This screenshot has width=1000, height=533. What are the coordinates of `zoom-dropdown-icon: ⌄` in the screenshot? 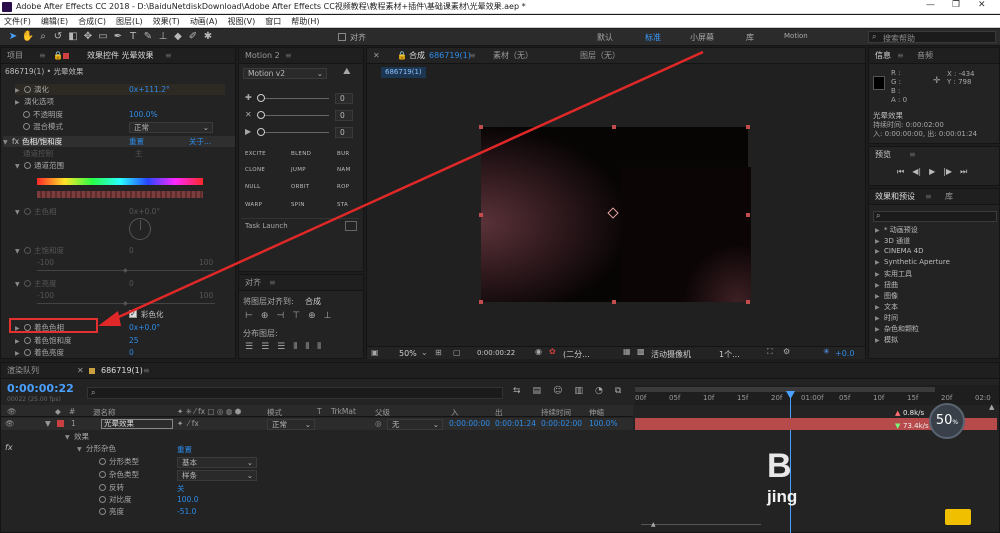 It's located at (424, 352).